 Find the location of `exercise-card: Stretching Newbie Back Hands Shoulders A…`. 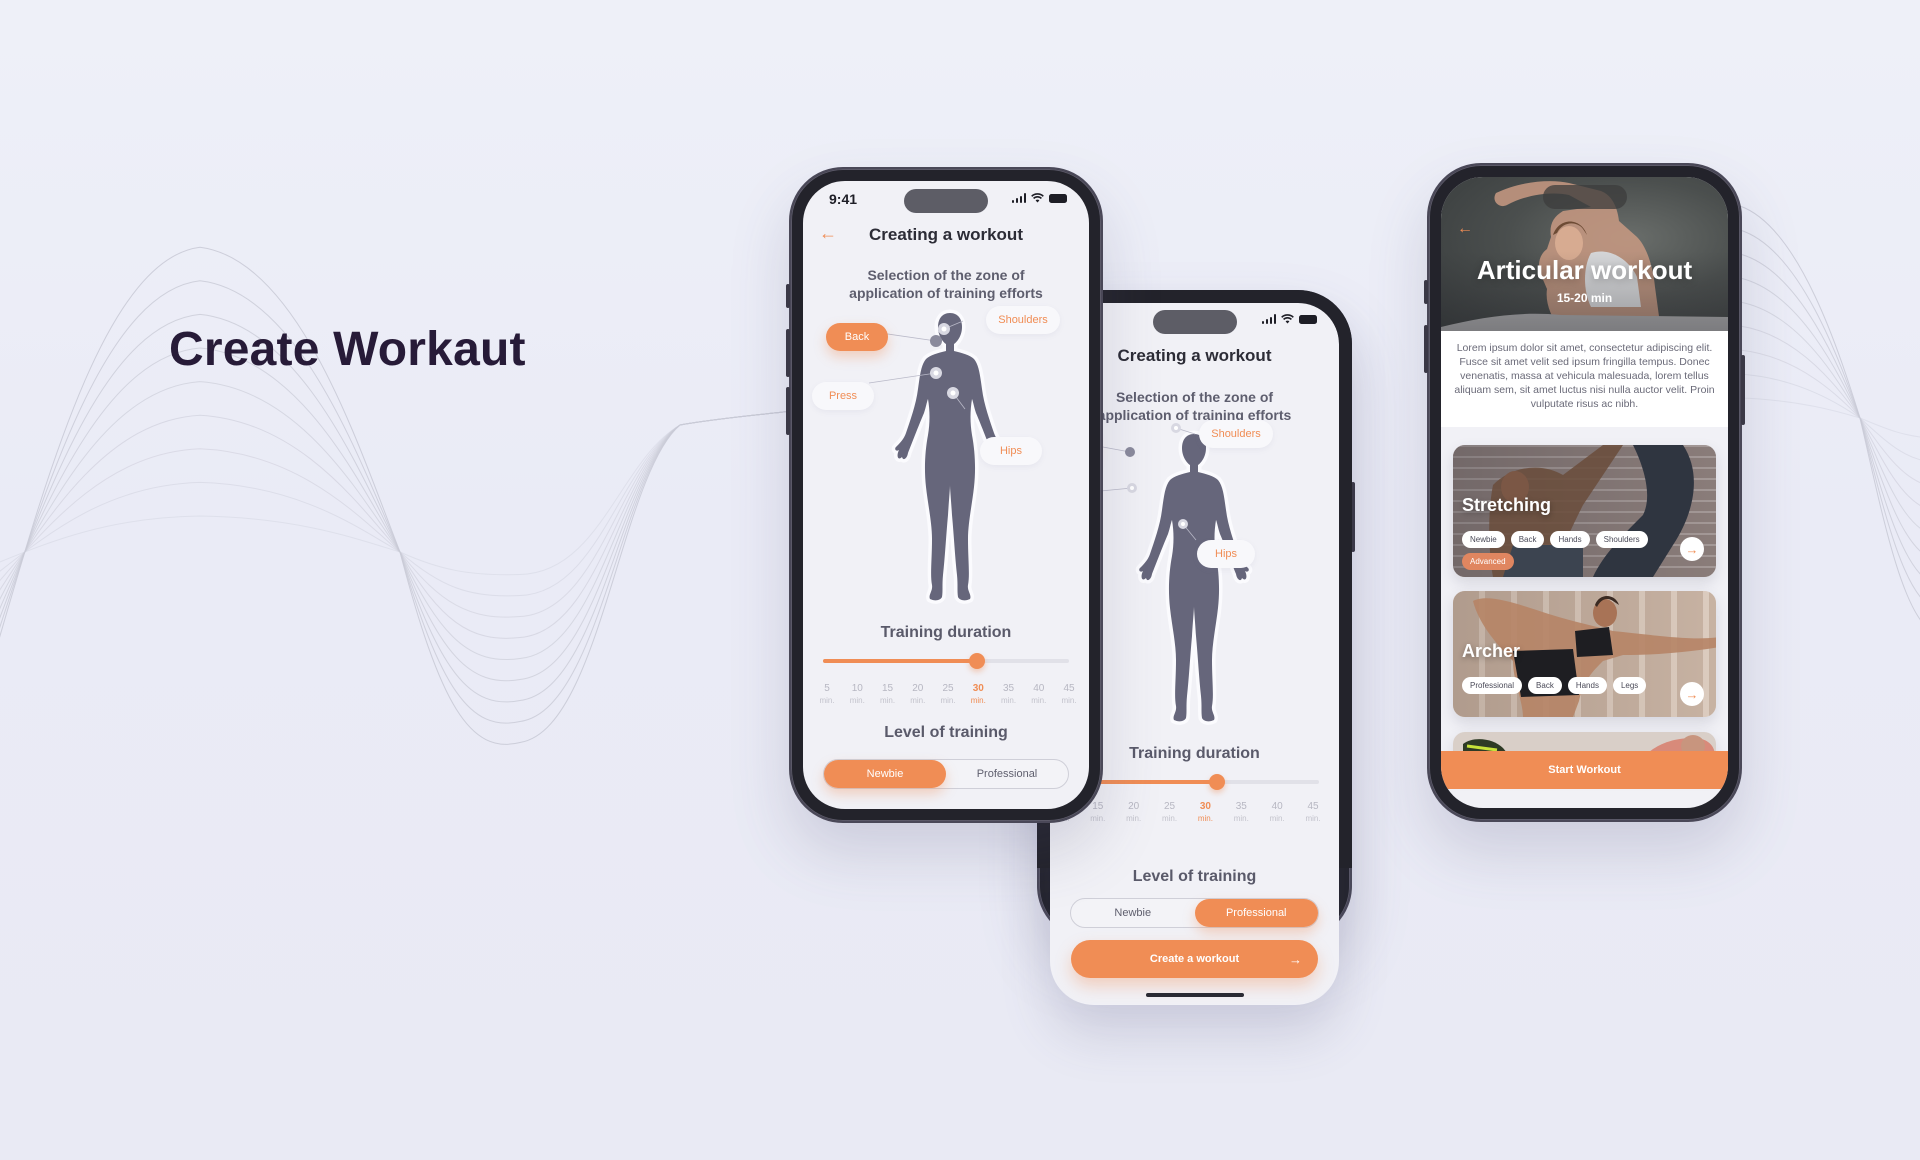

exercise-card: Stretching Newbie Back Hands Shoulders A… is located at coordinates (1584, 511).